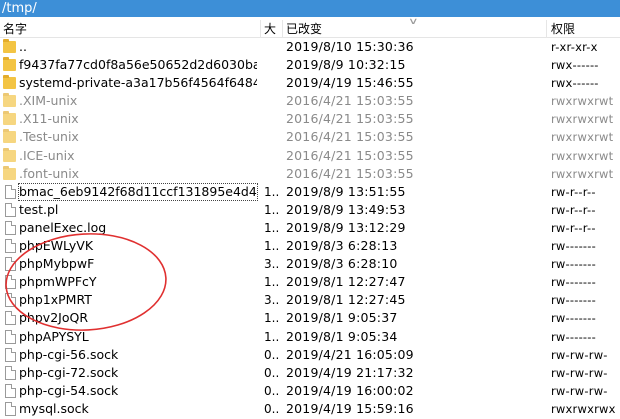  What do you see at coordinates (54, 408) in the screenshot?
I see `file-name: mysql.sock` at bounding box center [54, 408].